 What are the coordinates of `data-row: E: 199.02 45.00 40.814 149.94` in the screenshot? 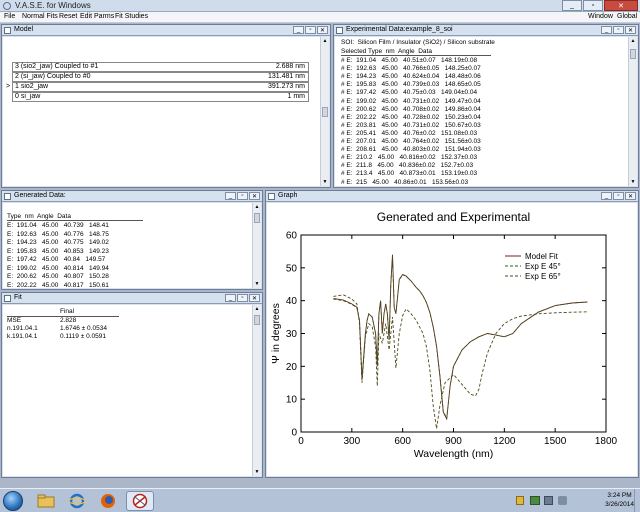 It's located at (58, 269).